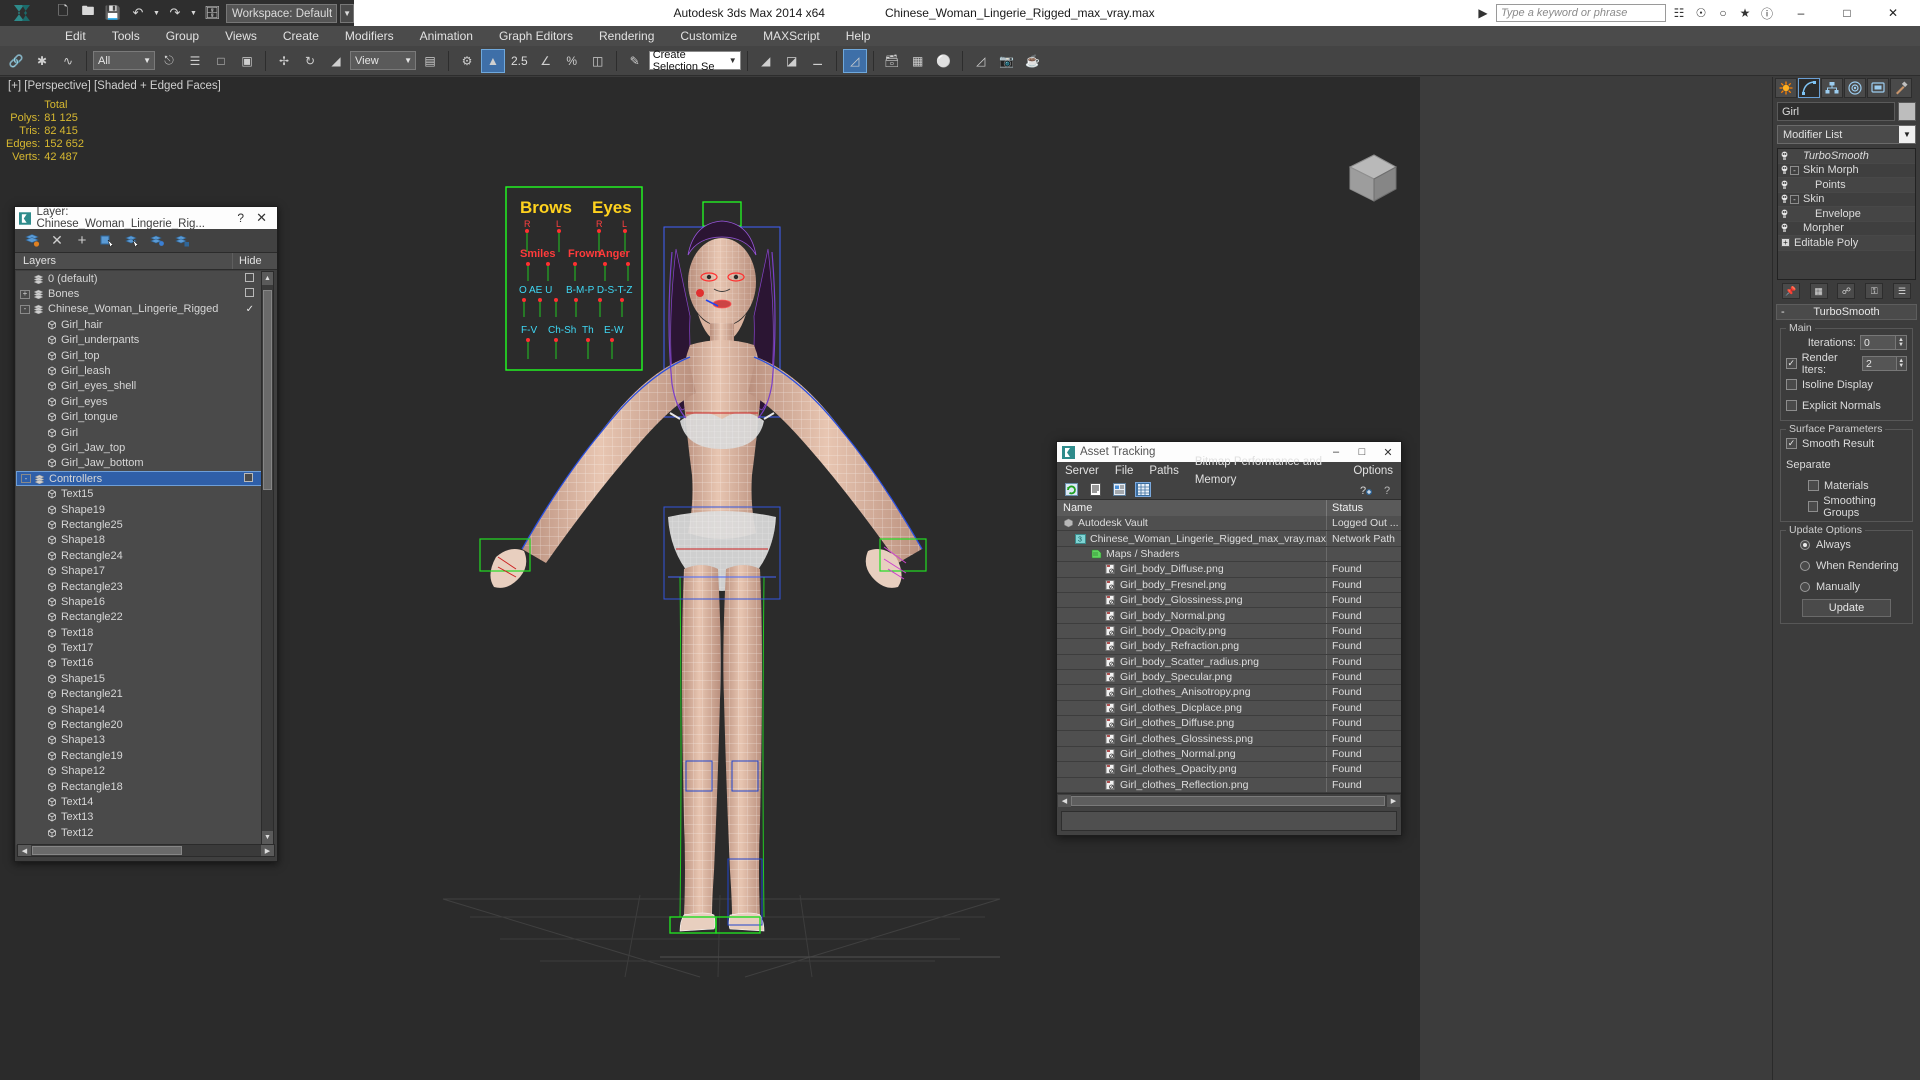  Describe the element at coordinates (944, 61) in the screenshot. I see `material-editor-icon: ⚪` at that location.